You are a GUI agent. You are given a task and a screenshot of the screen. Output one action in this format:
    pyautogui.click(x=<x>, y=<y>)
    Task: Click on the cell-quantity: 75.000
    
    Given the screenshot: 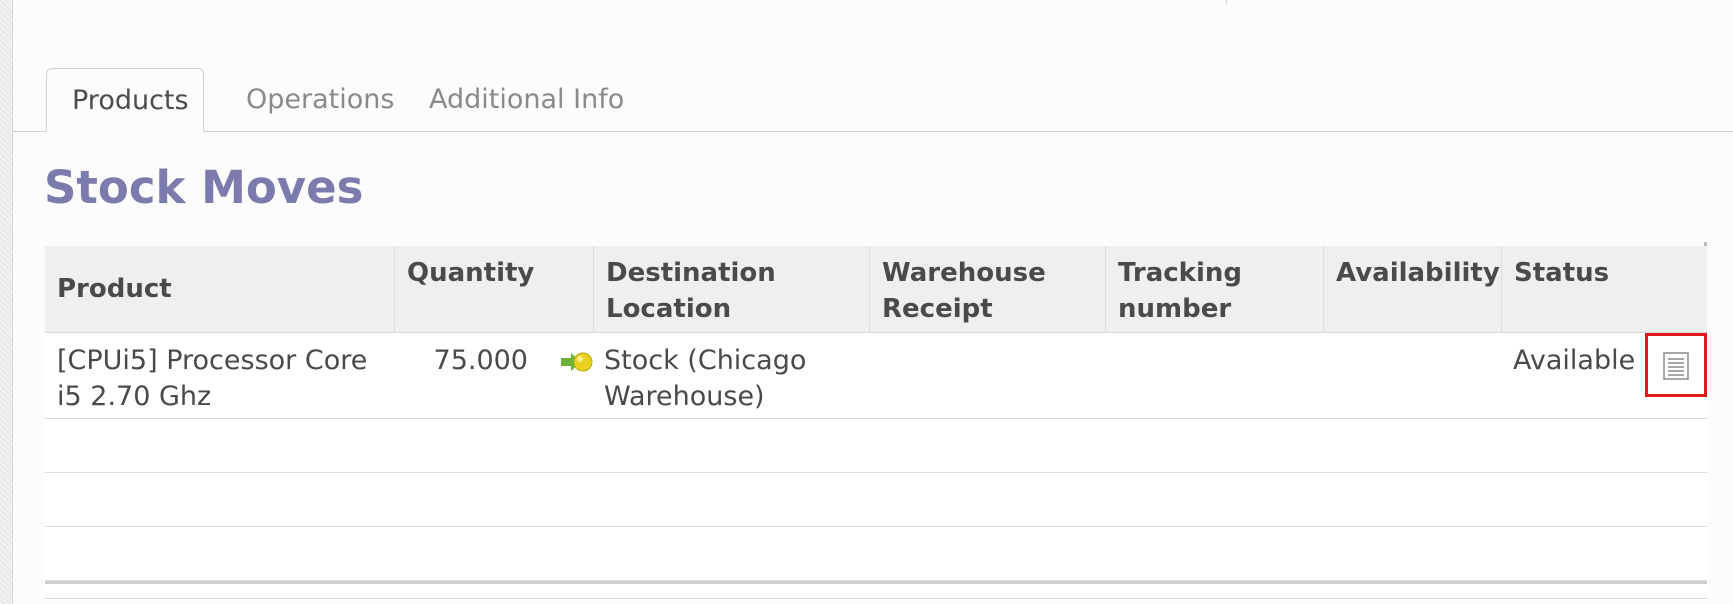 What is the action you would take?
    pyautogui.click(x=480, y=360)
    